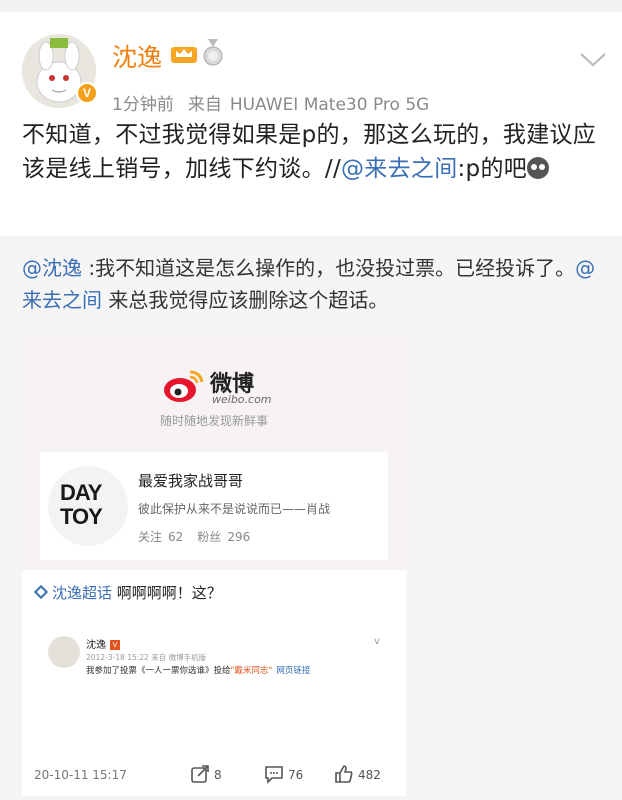 The height and width of the screenshot is (800, 622). What do you see at coordinates (82, 593) in the screenshot?
I see `supertopic-tag: 沈逸超话` at bounding box center [82, 593].